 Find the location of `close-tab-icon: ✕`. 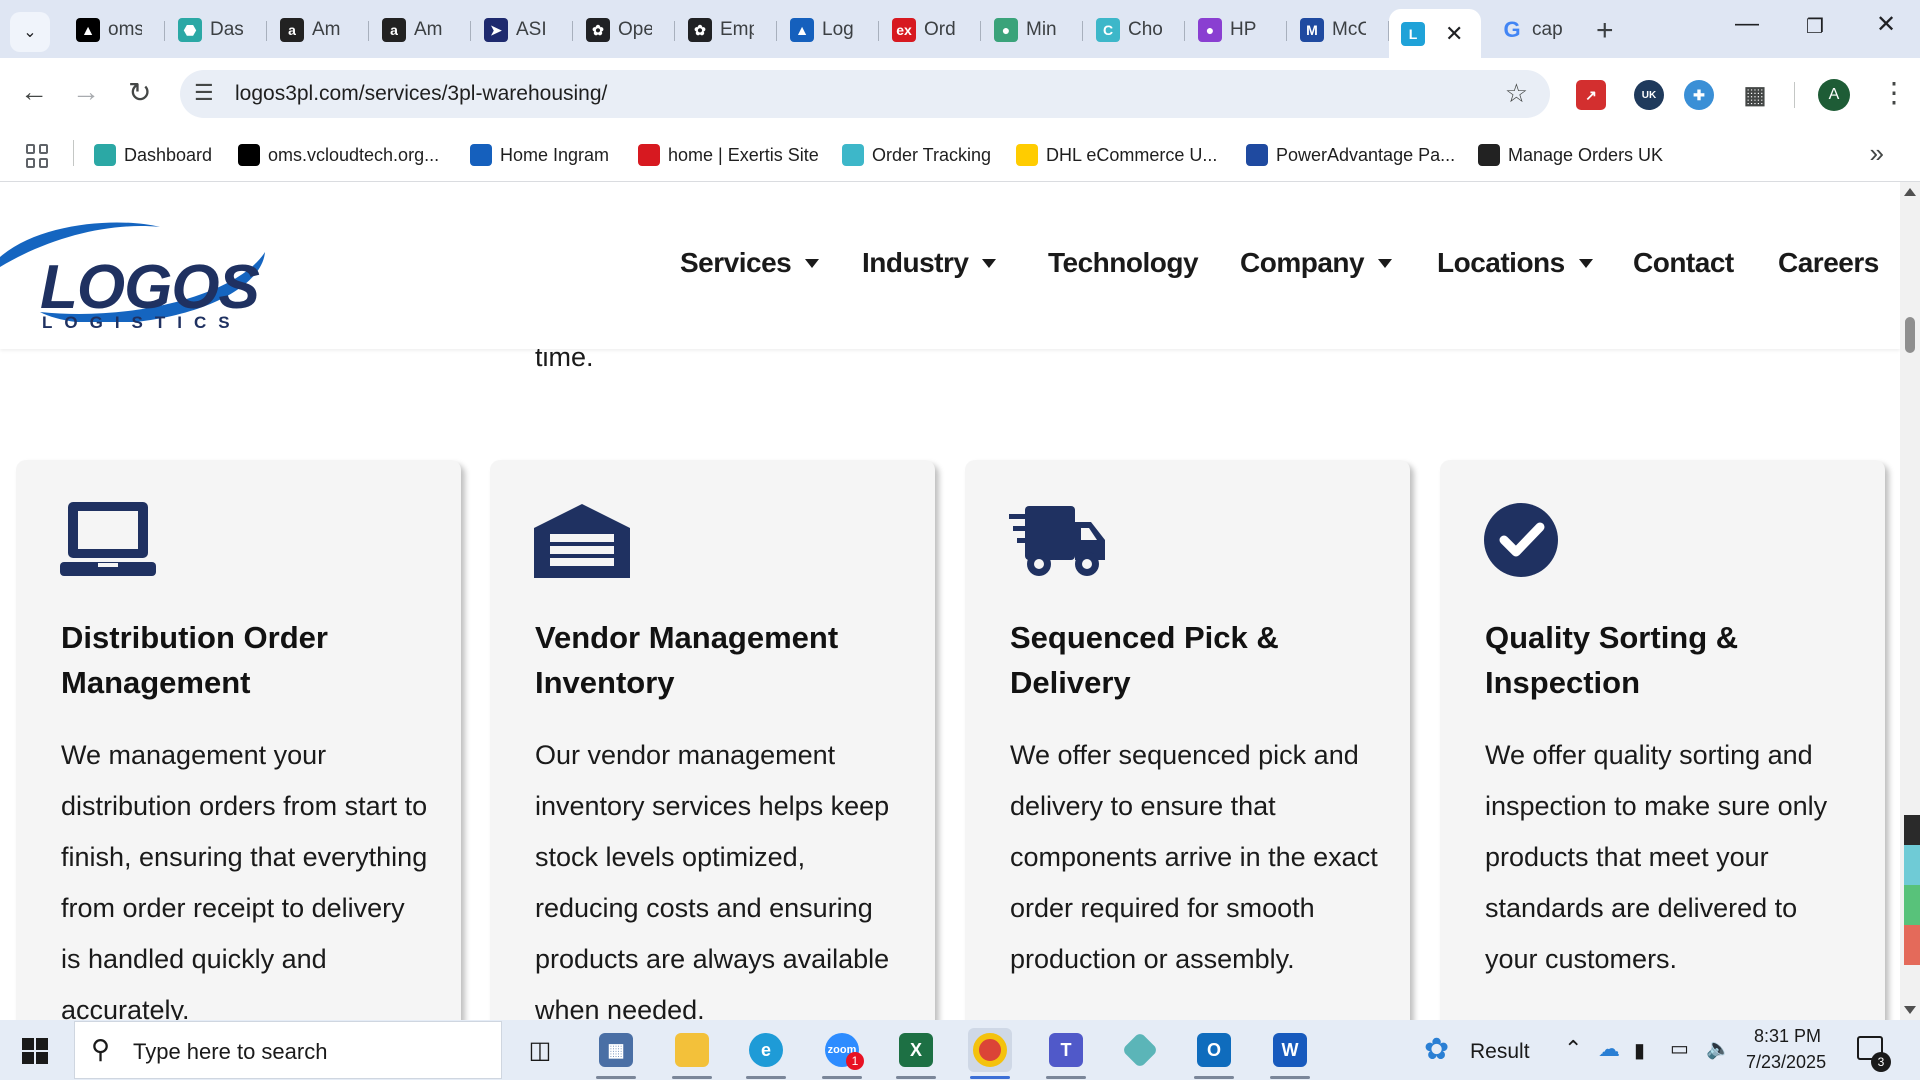

close-tab-icon: ✕ is located at coordinates (1454, 34).